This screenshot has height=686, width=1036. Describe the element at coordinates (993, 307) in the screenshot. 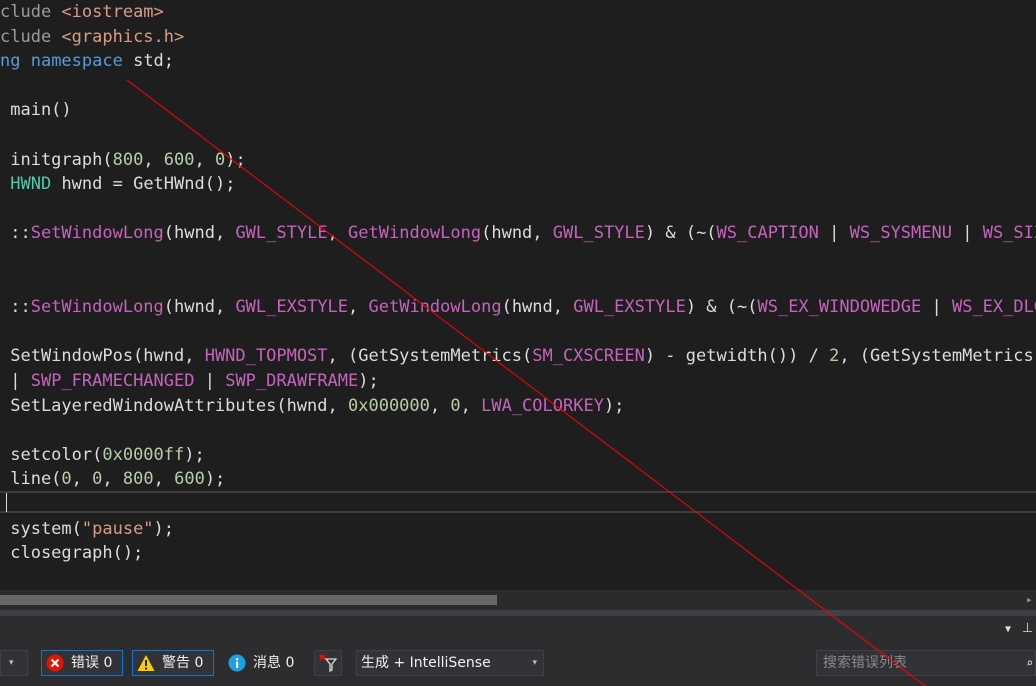

I see `code-token: WS_EX_DLGMO` at that location.